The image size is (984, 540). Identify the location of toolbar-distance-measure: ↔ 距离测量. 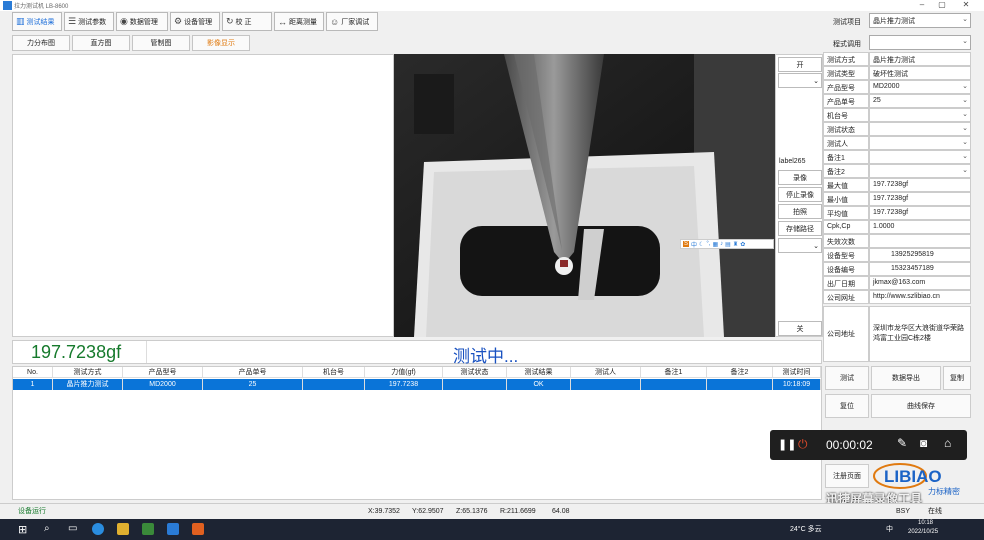
(299, 21).